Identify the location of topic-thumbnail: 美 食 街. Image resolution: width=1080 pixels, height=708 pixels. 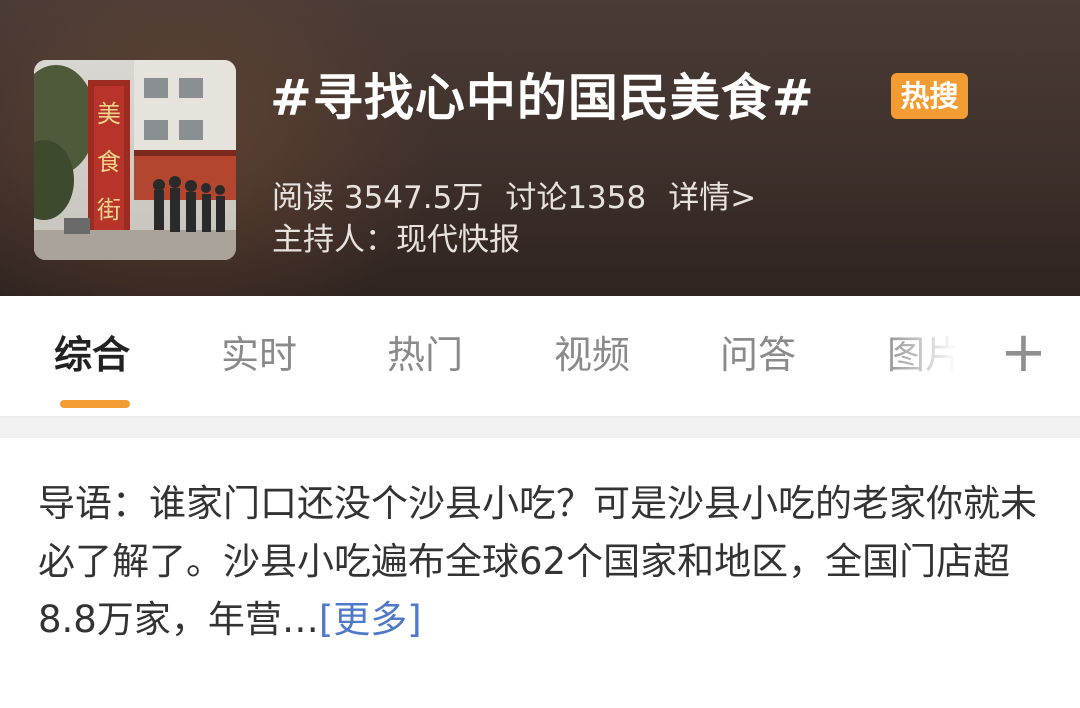
(135, 160).